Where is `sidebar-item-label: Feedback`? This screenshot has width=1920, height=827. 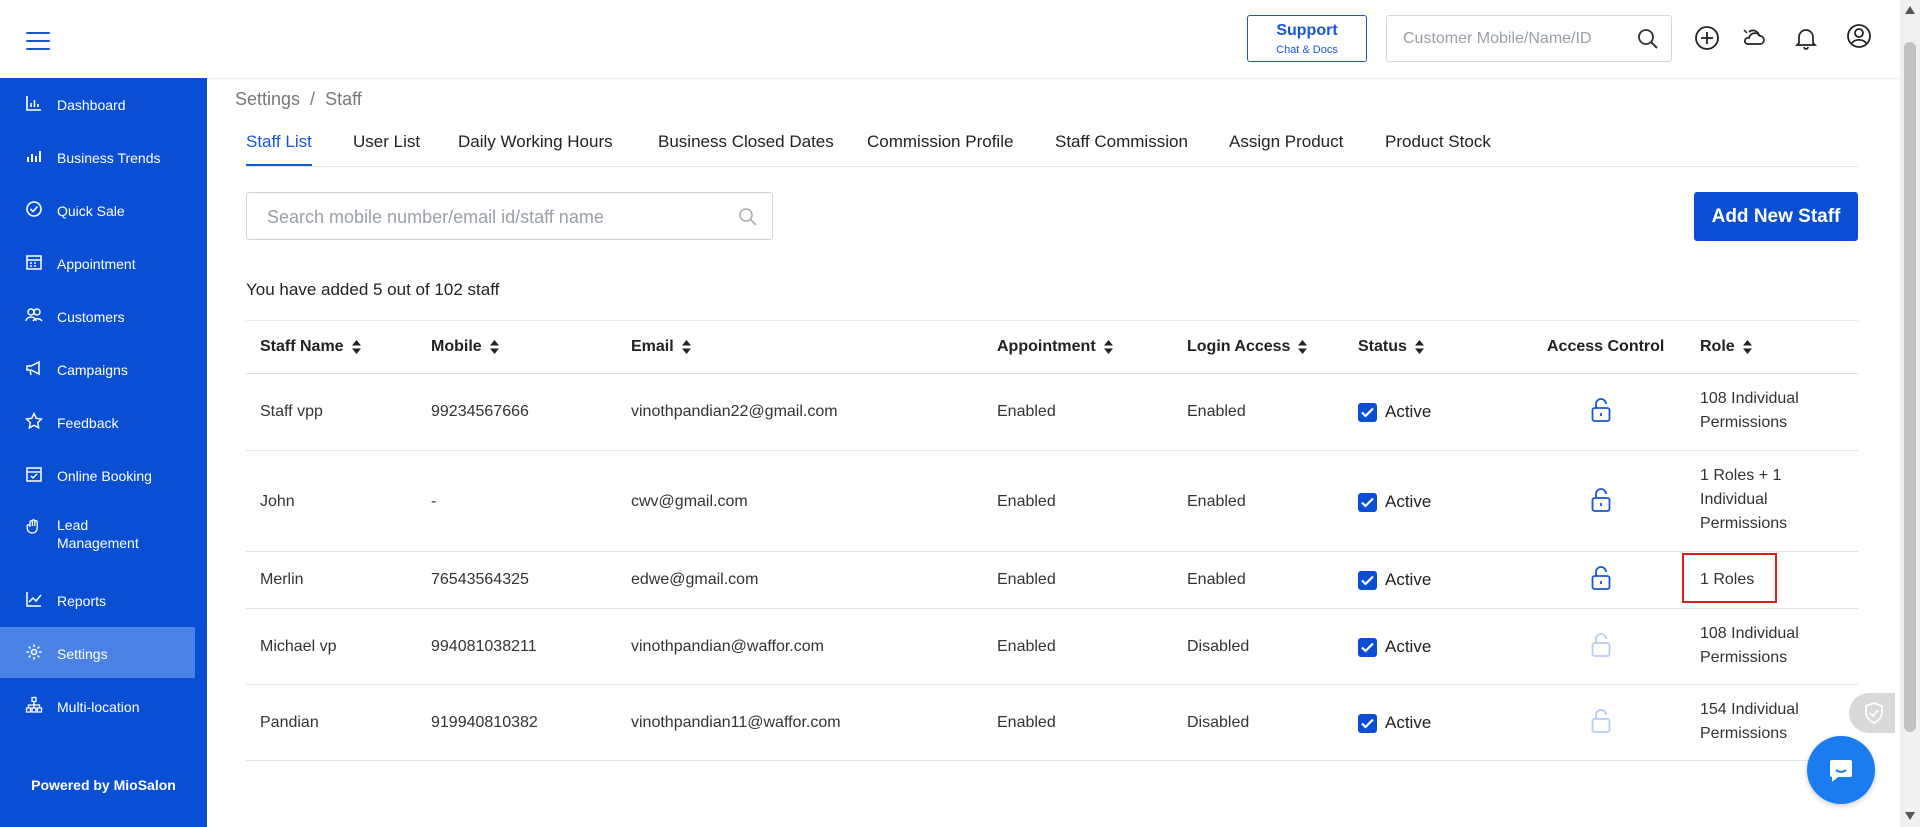 sidebar-item-label: Feedback is located at coordinates (88, 423).